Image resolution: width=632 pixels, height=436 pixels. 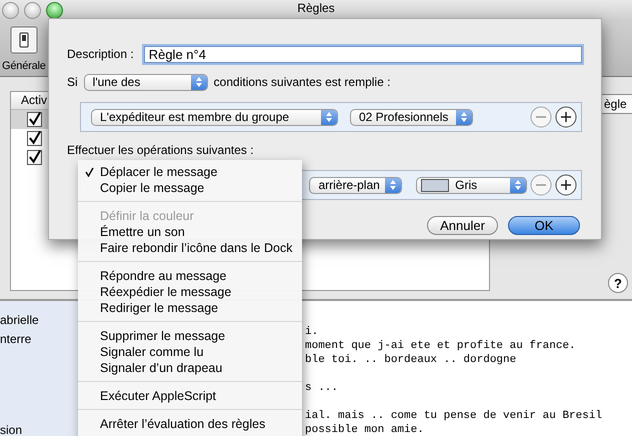 I want to click on message-line: ble toi. .. bordeaux .. dordogne, so click(x=410, y=360).